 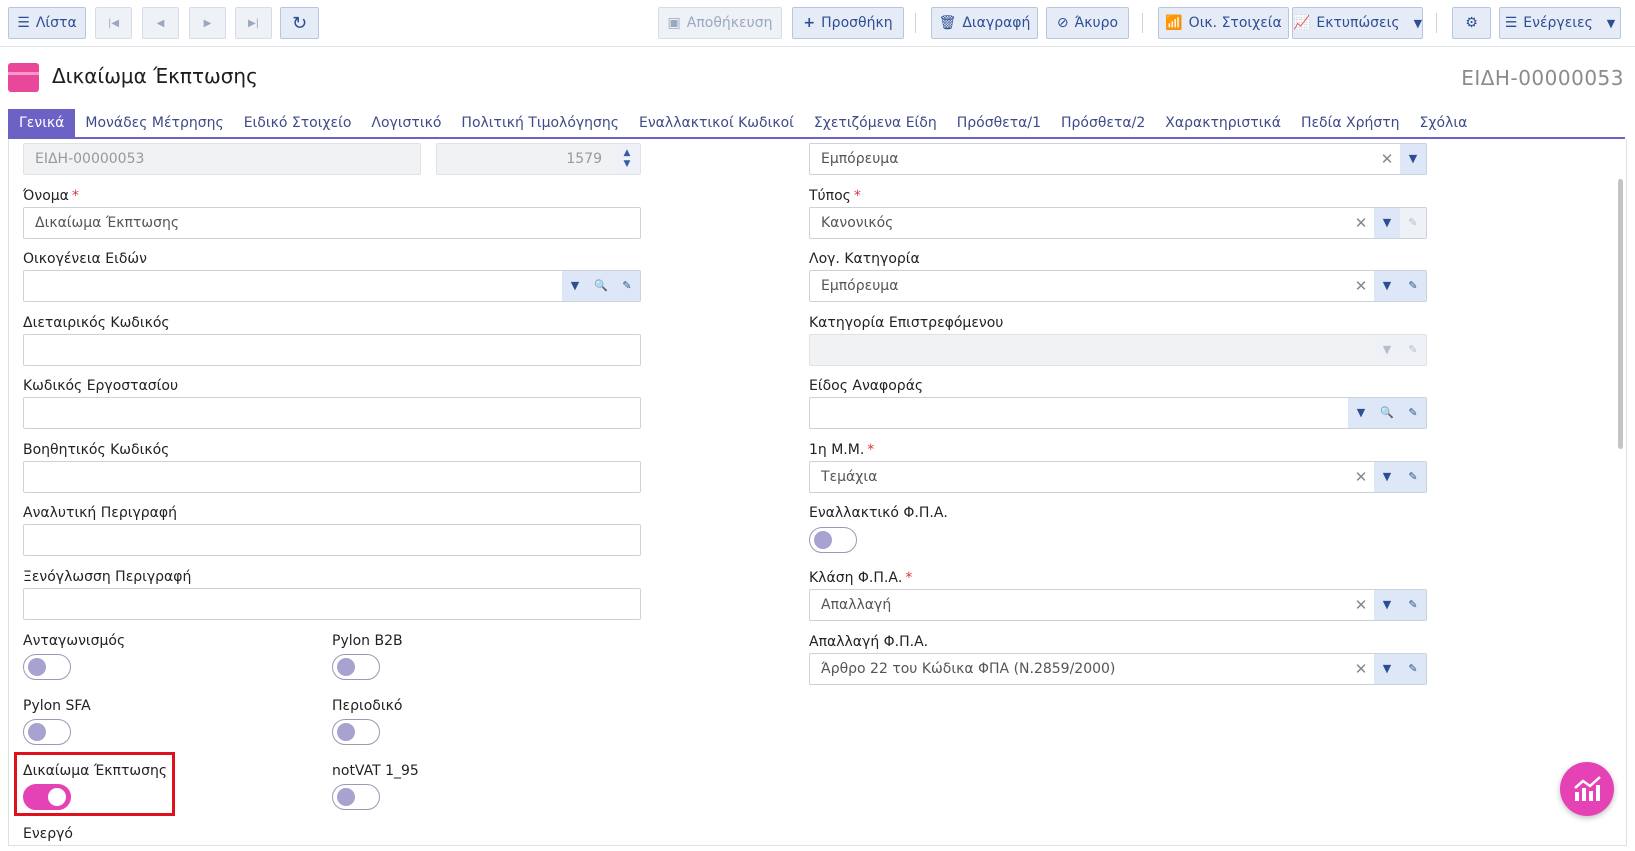 I want to click on detailed-description-label: Αναλυτική Περιγραφή, so click(x=100, y=513).